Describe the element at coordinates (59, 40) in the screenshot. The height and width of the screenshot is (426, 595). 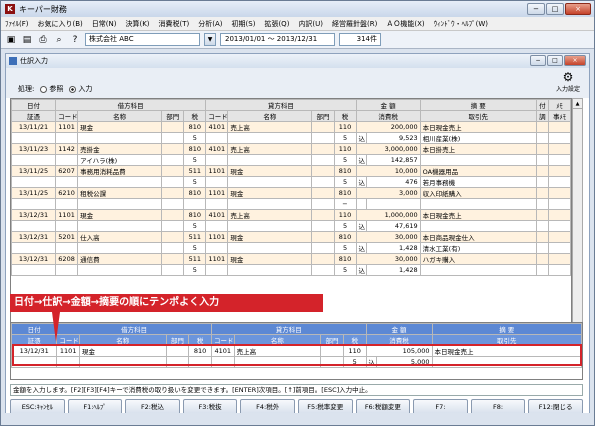
I see `search-icon: ⌕` at that location.